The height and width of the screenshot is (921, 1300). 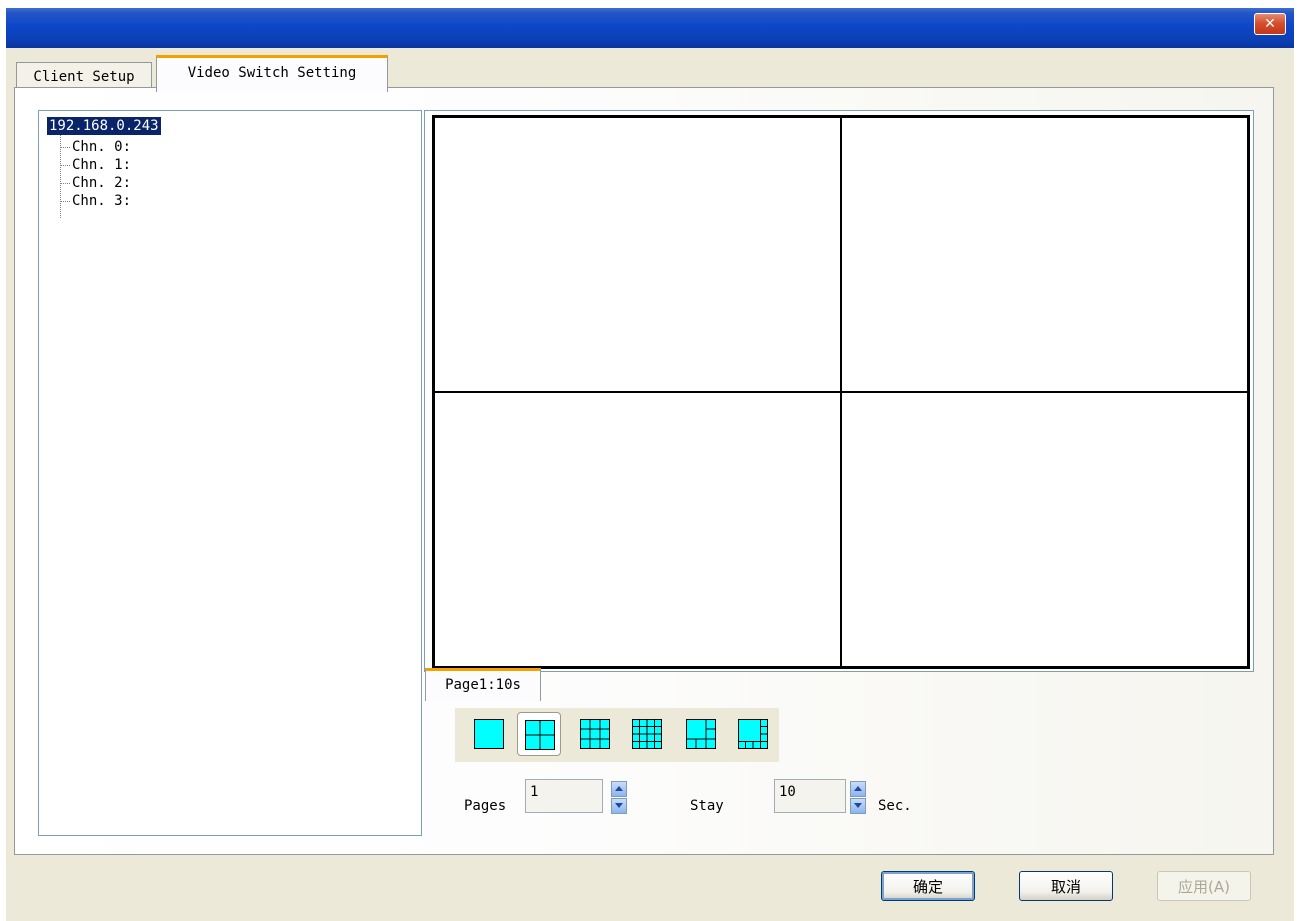 I want to click on tree-item-label: Chn. 3:, so click(x=102, y=201).